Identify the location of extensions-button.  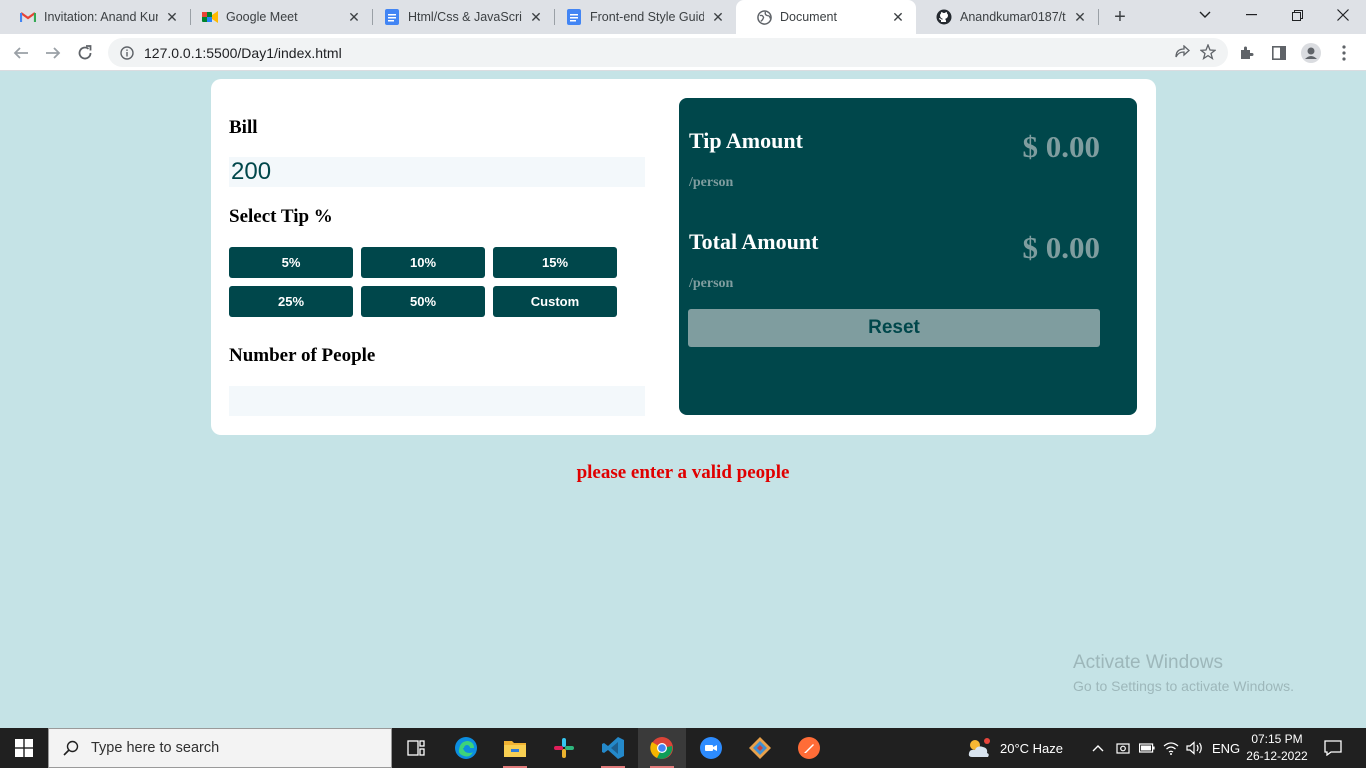
(1247, 53).